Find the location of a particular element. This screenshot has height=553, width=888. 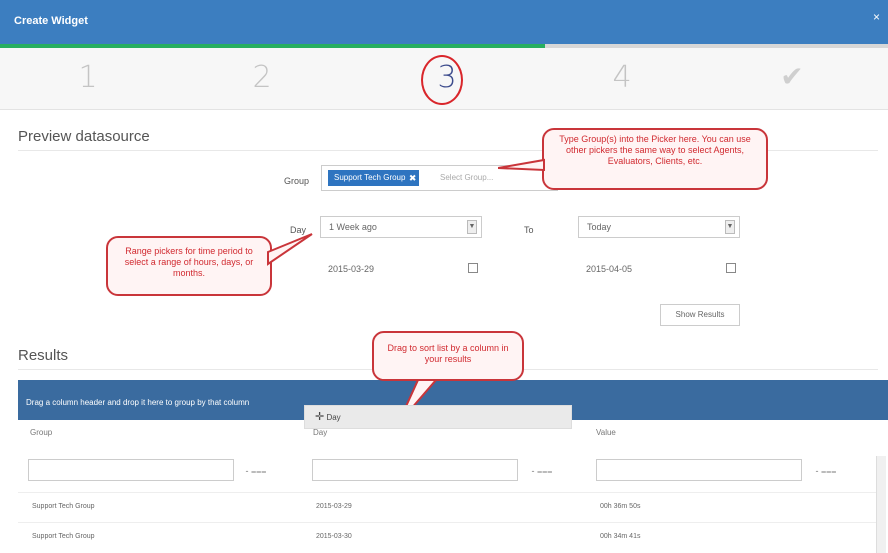

group-chip: Support Tech Group ✖ is located at coordinates (374, 178).